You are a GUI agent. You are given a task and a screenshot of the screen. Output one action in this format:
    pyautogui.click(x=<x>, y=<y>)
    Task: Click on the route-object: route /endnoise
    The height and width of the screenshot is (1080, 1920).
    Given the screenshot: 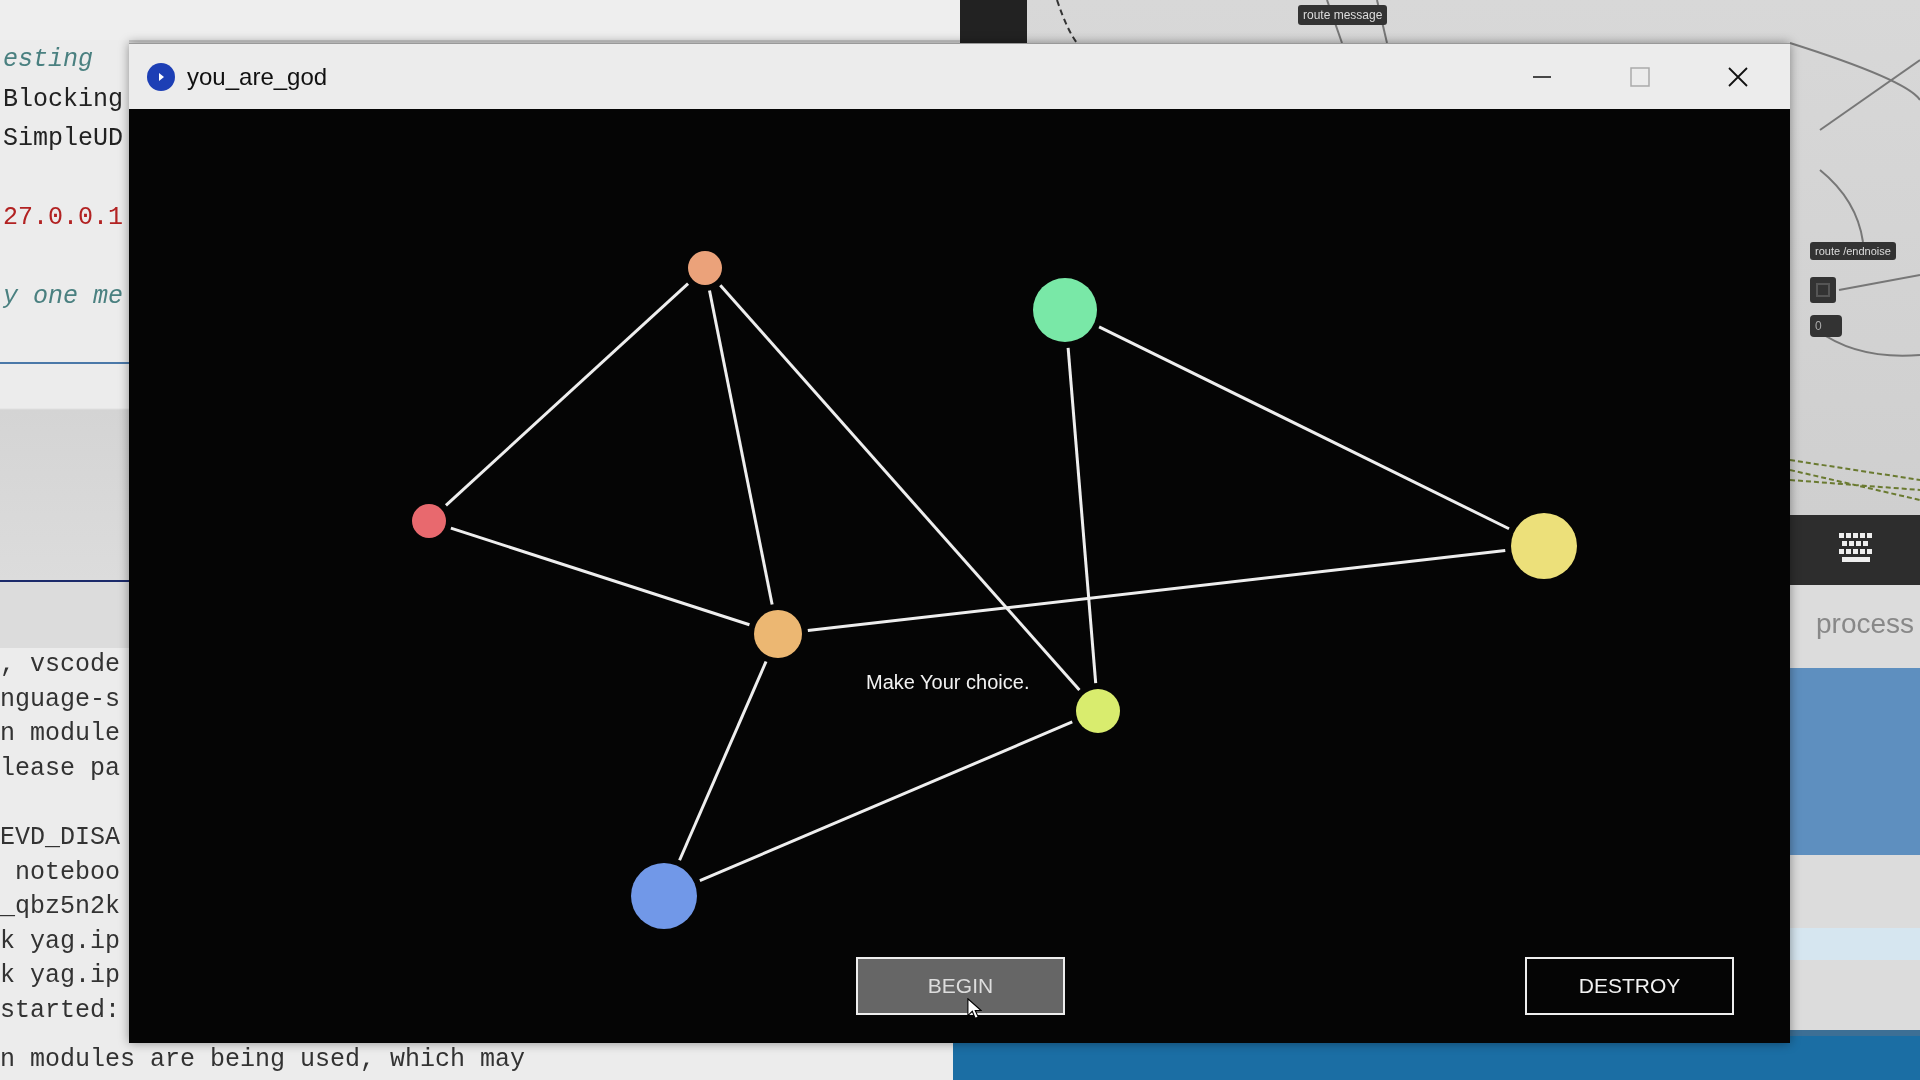 What is the action you would take?
    pyautogui.click(x=1853, y=251)
    